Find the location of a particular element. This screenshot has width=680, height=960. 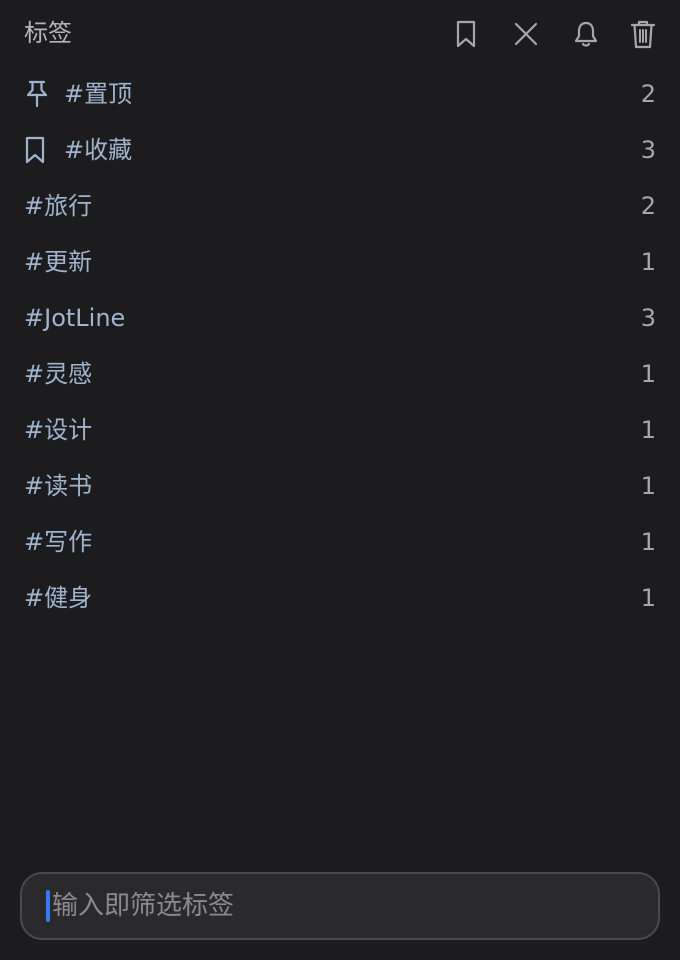

header-actions is located at coordinates (546, 34).